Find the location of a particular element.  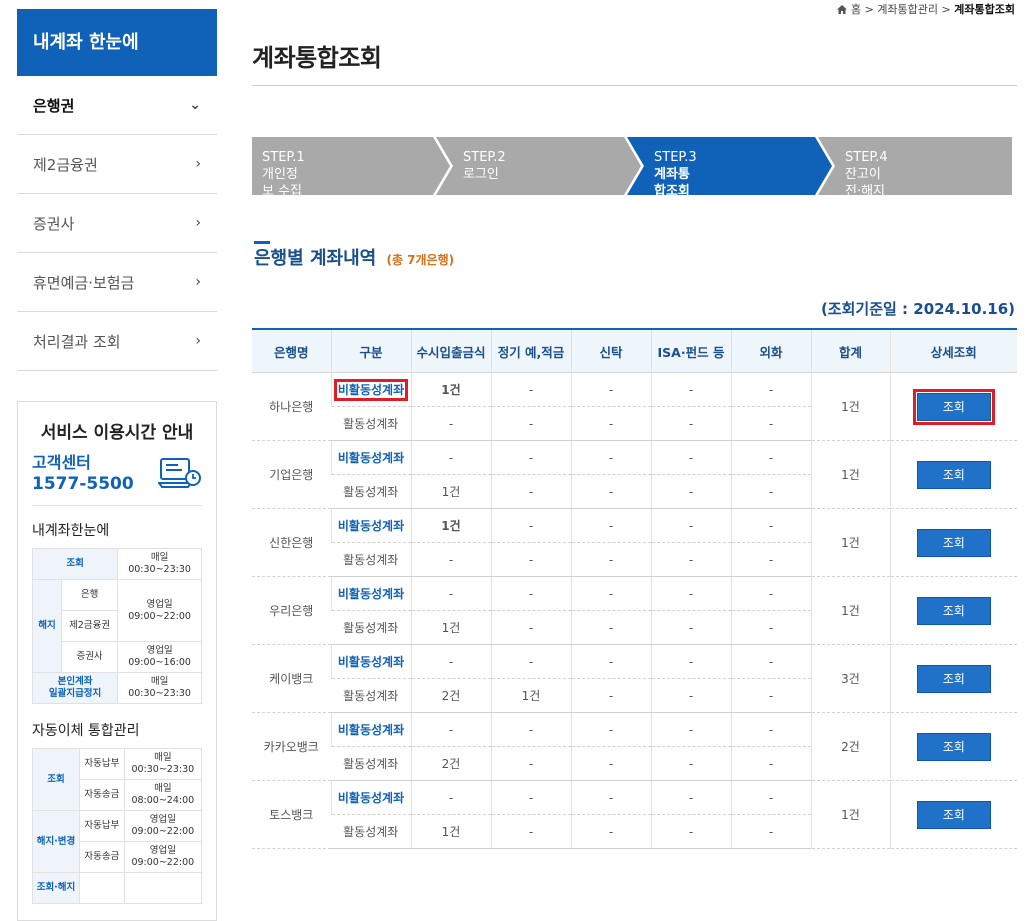

breadcrumb-current: 계좌통합조회 is located at coordinates (984, 9).